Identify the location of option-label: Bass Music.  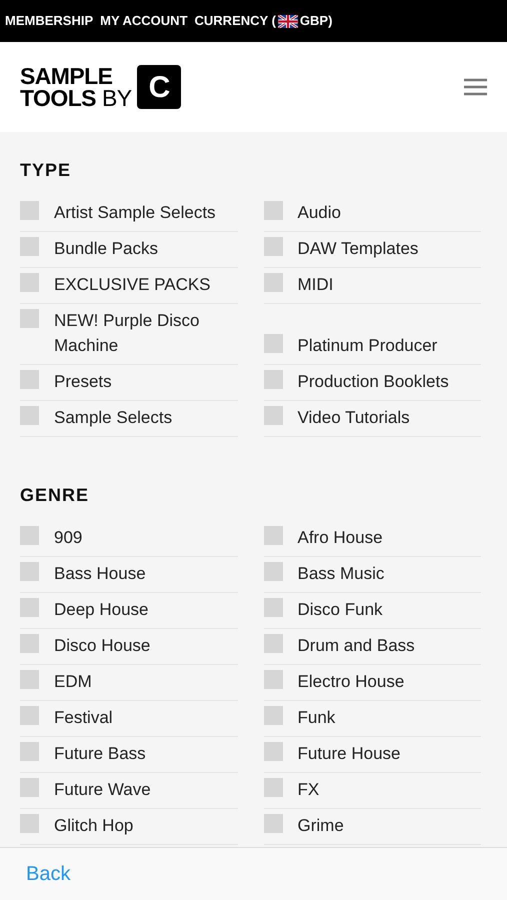
(341, 573).